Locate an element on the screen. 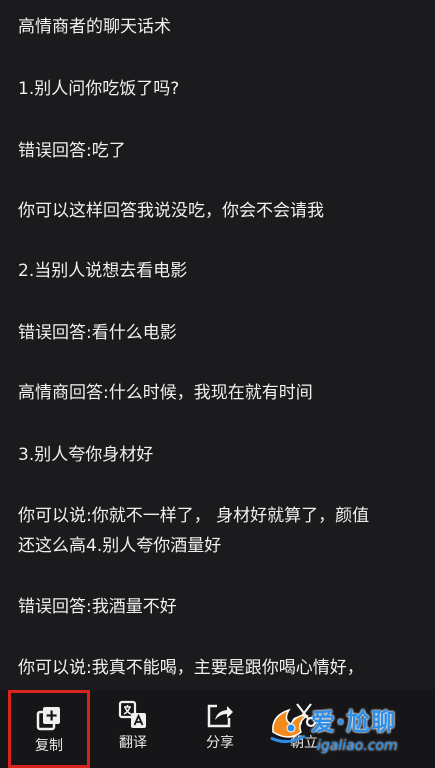  text-line: 3.别人夸你身材好 is located at coordinates (86, 455).